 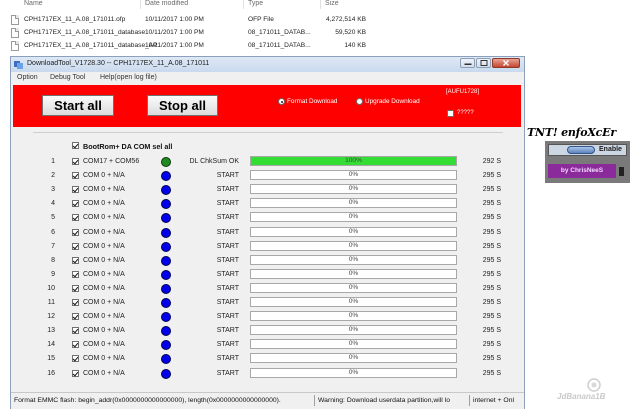 I want to click on port-row: 7 COM 0 + N/A START 0% 295 S, so click(x=267, y=247).